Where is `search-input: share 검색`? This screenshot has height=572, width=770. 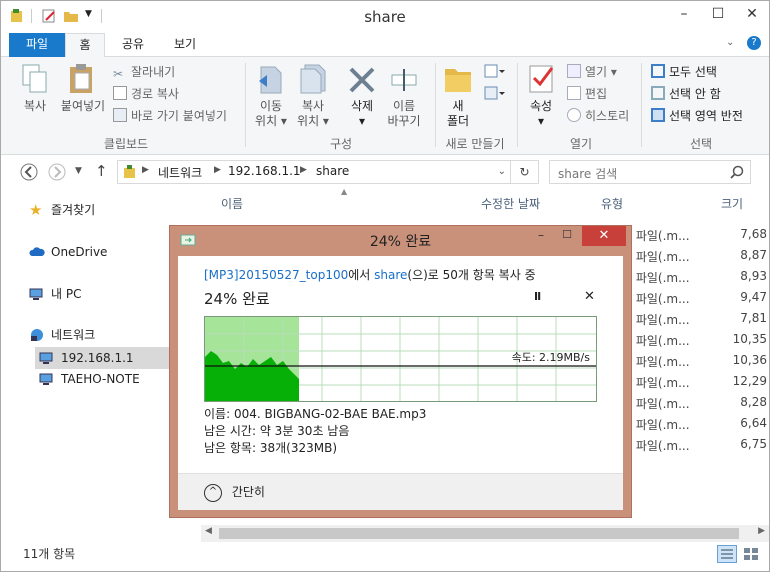 search-input: share 검색 is located at coordinates (587, 173).